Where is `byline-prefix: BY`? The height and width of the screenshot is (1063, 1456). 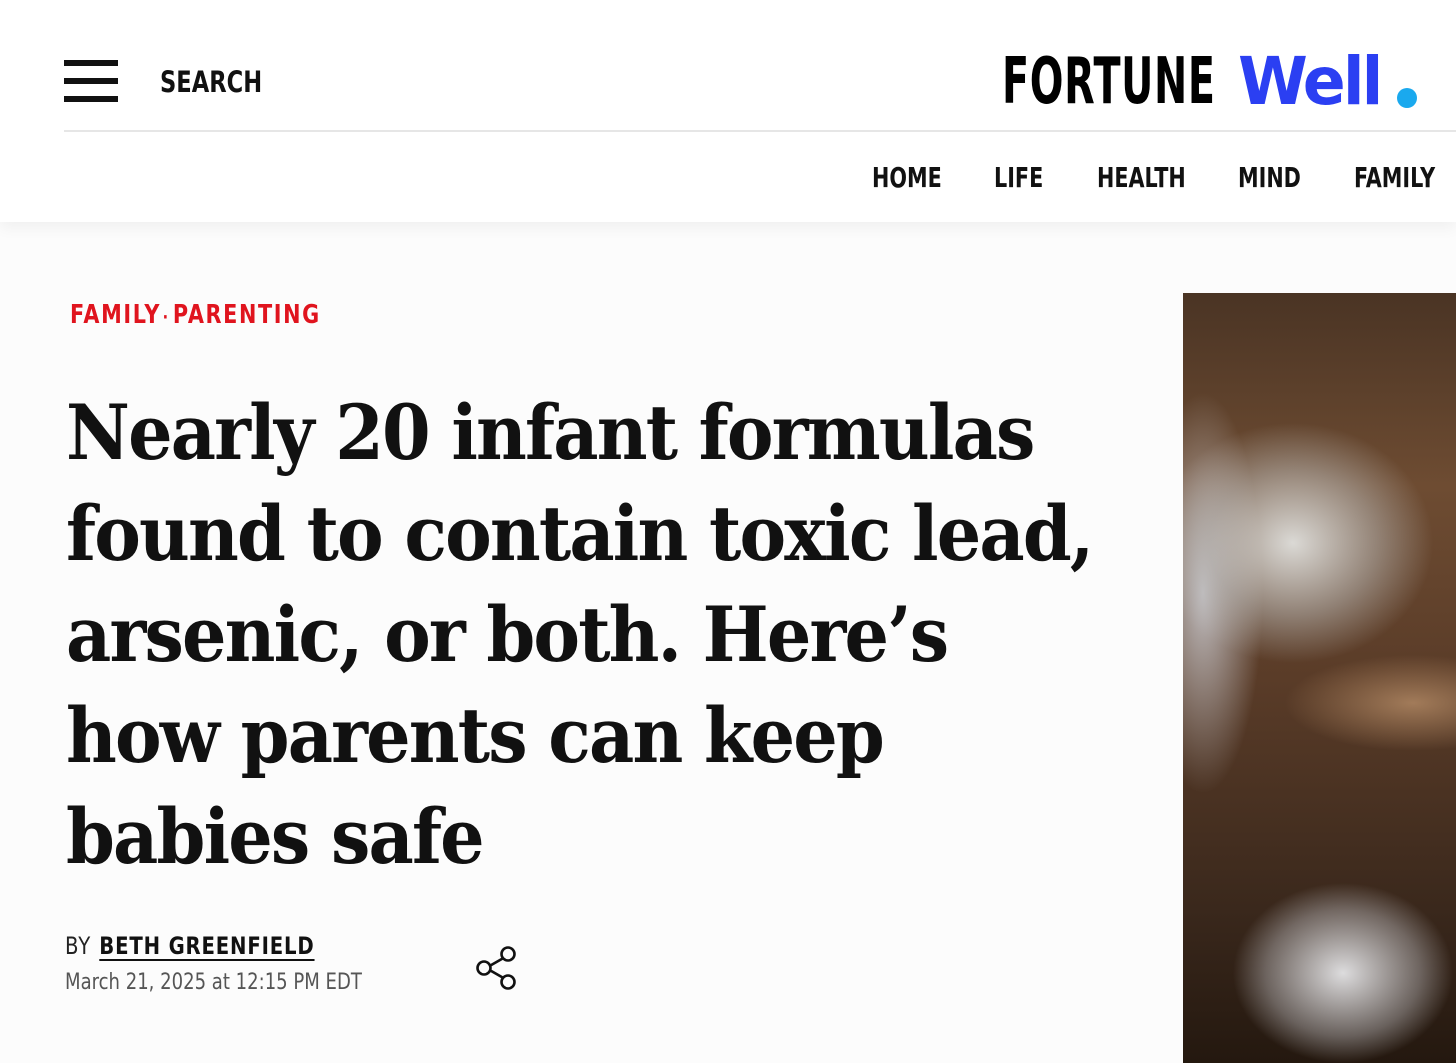
byline-prefix: BY is located at coordinates (78, 946).